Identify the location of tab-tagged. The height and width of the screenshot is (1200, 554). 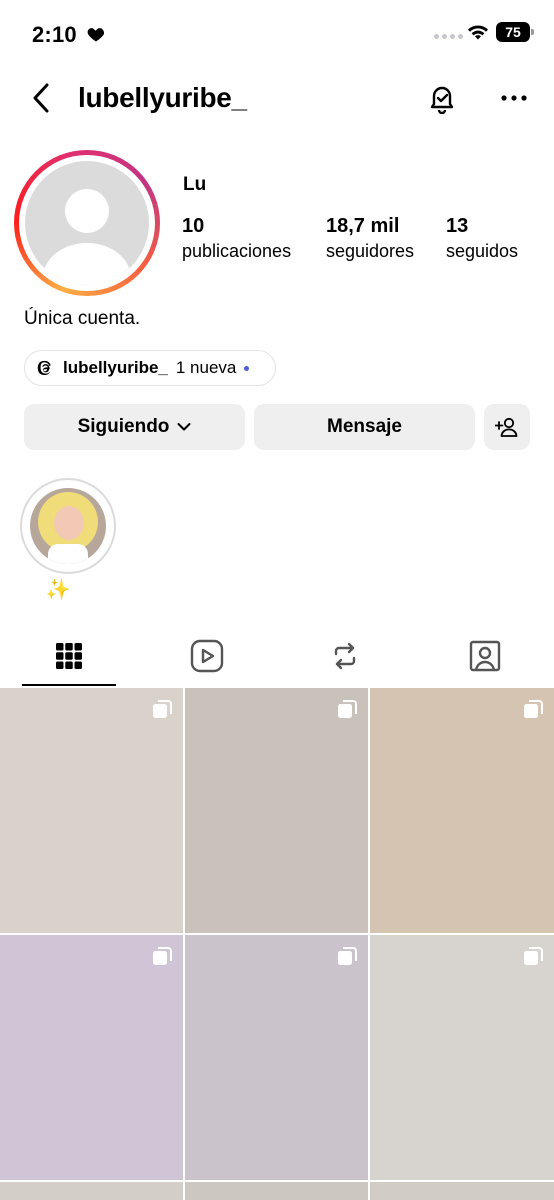
(485, 656).